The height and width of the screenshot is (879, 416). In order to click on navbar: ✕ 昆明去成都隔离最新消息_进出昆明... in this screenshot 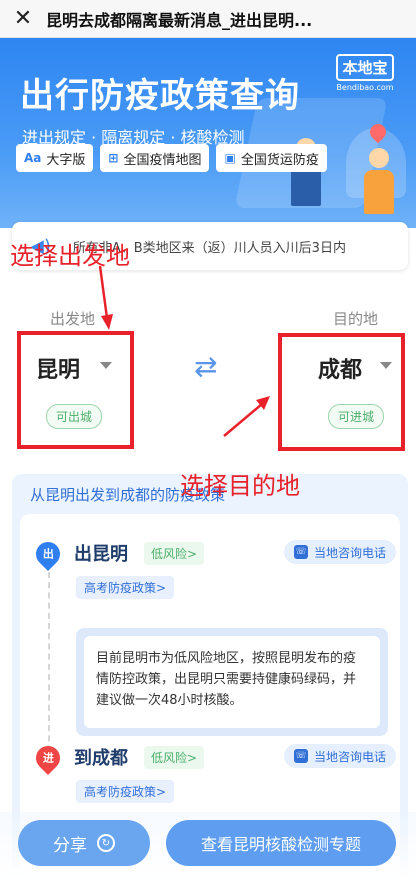, I will do `click(208, 19)`.